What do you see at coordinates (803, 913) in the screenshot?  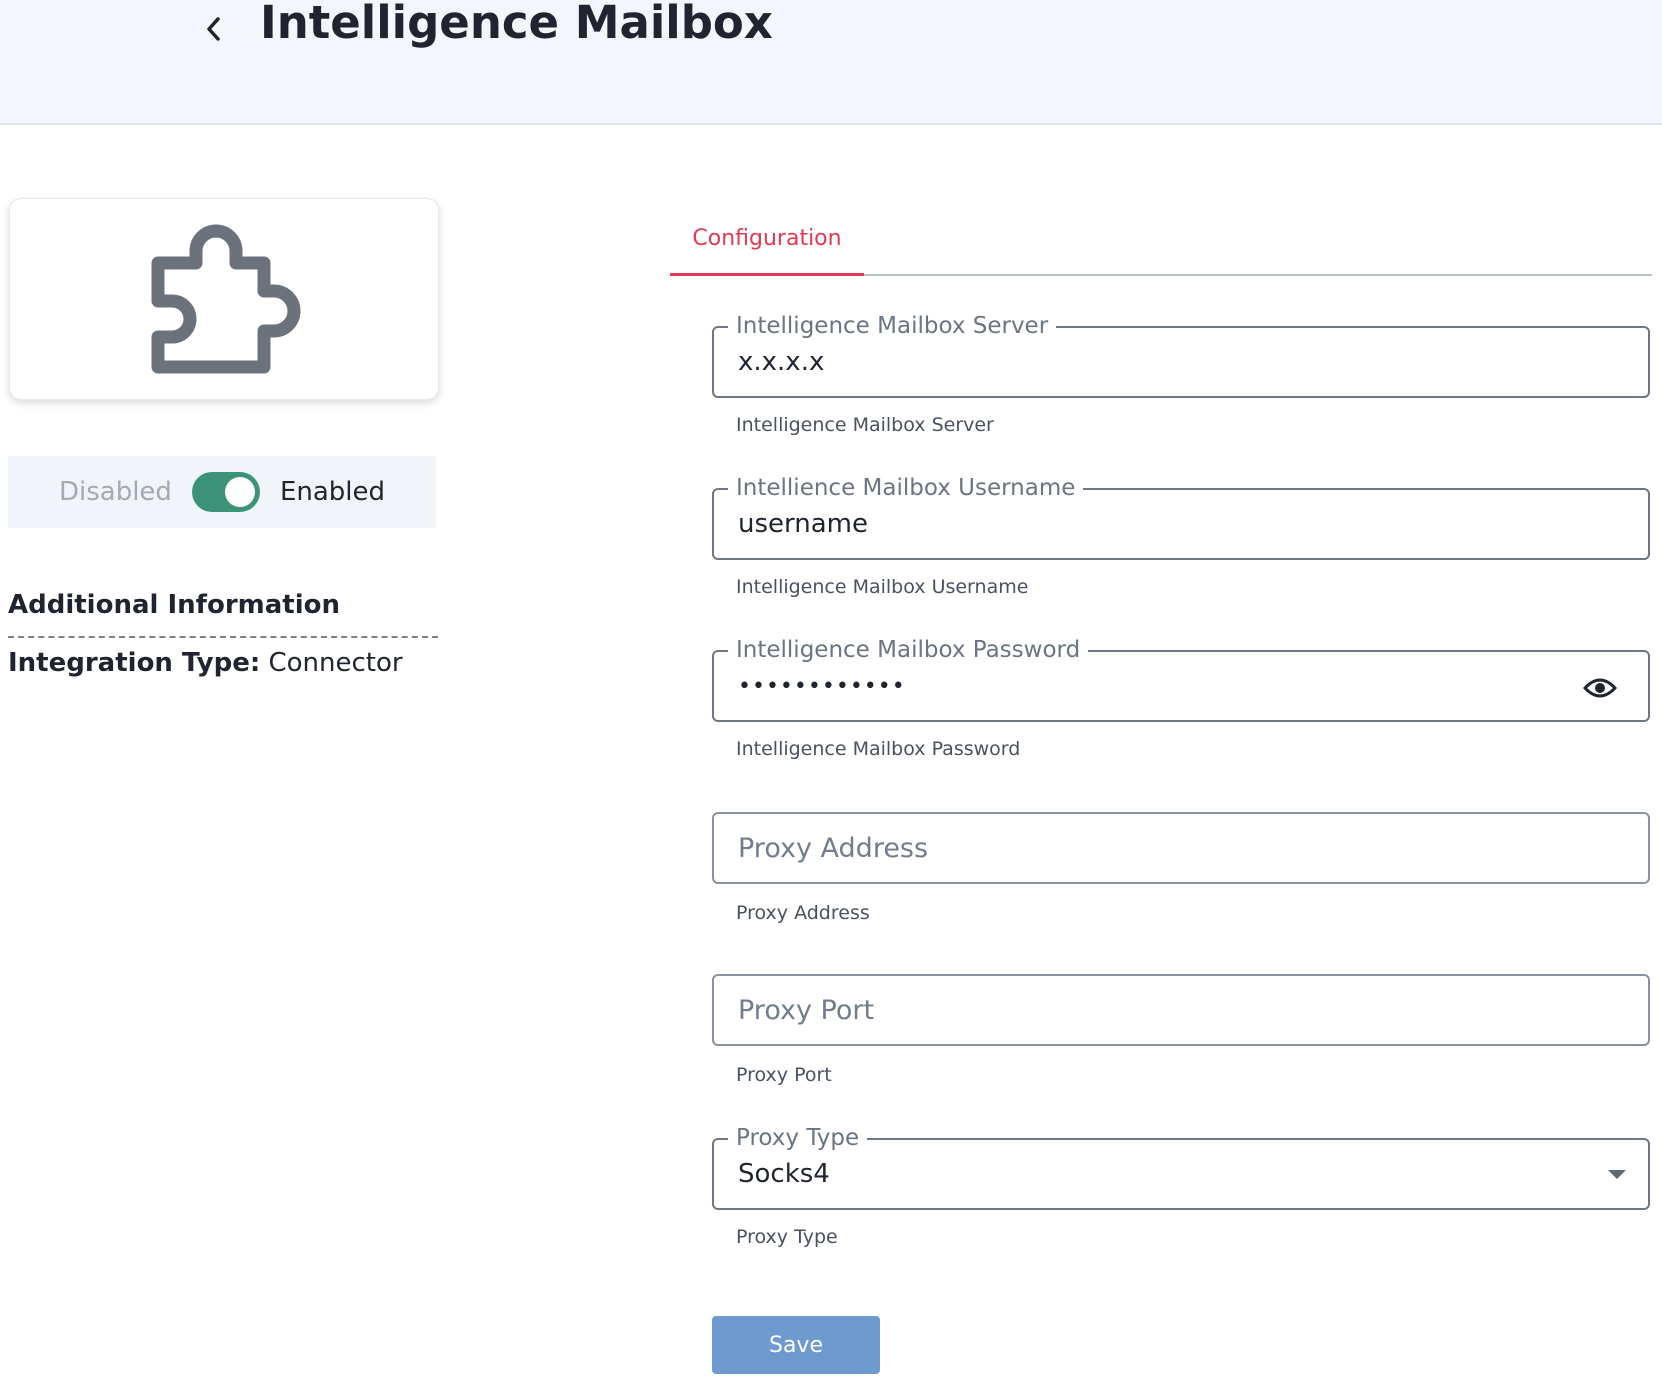 I see `proxy-address-helper-text: Proxy Address` at bounding box center [803, 913].